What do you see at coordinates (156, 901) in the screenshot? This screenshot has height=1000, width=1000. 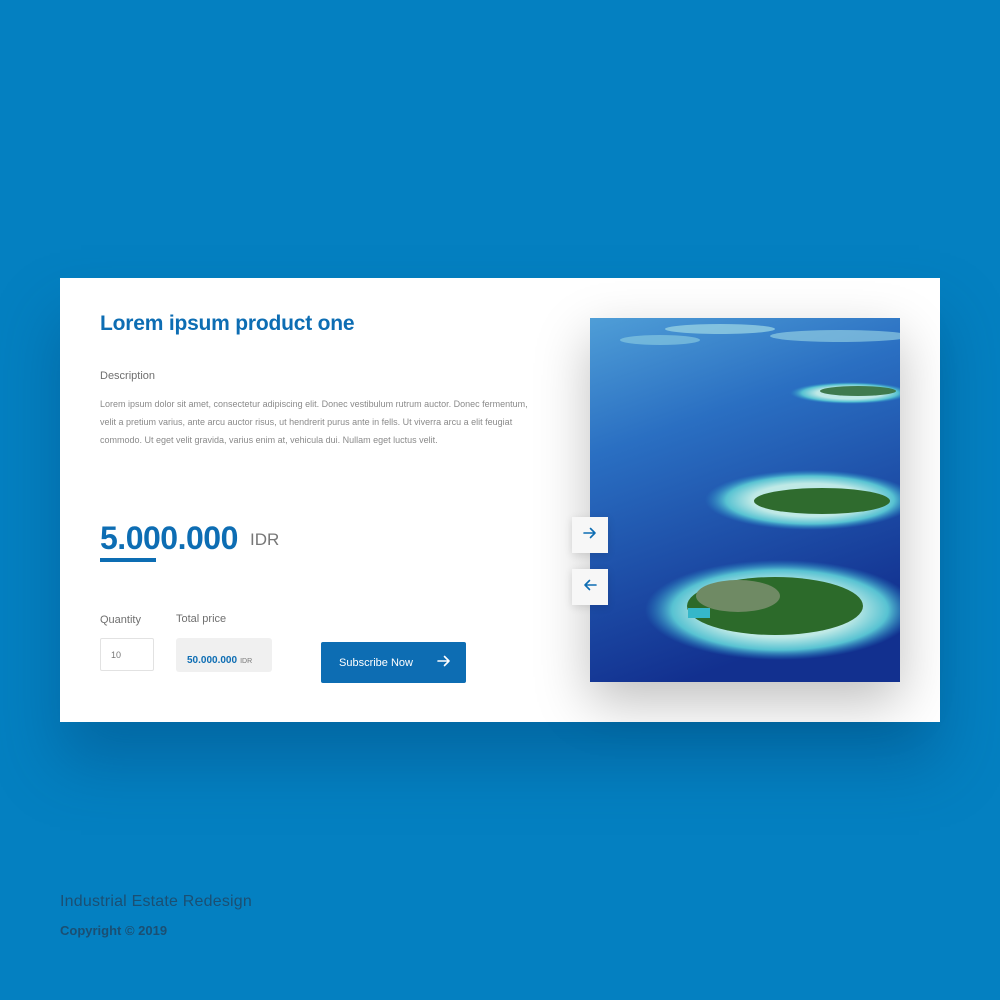 I see `footer-title: Industrial Estate Redesign` at bounding box center [156, 901].